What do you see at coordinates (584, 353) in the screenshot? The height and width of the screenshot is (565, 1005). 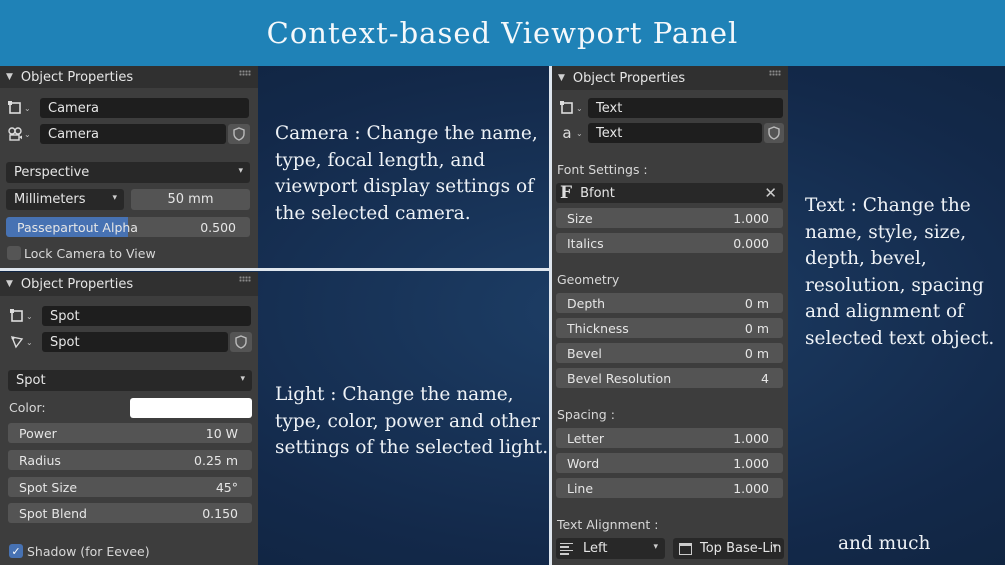 I see `field-label: Bevel` at bounding box center [584, 353].